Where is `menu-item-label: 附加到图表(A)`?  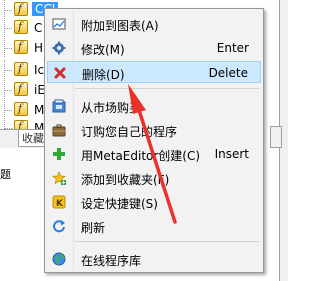
menu-item-label: 附加到图表(A) is located at coordinates (120, 26).